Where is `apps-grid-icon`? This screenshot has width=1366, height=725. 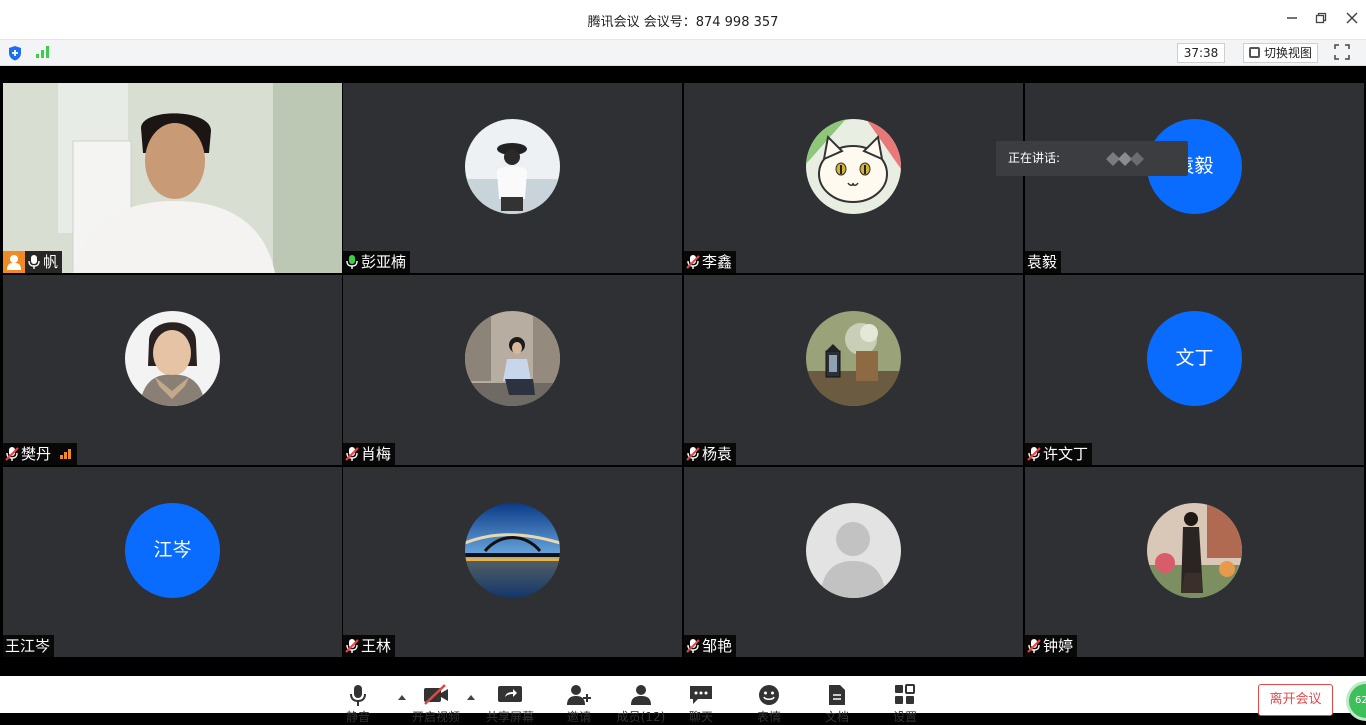 apps-grid-icon is located at coordinates (905, 694).